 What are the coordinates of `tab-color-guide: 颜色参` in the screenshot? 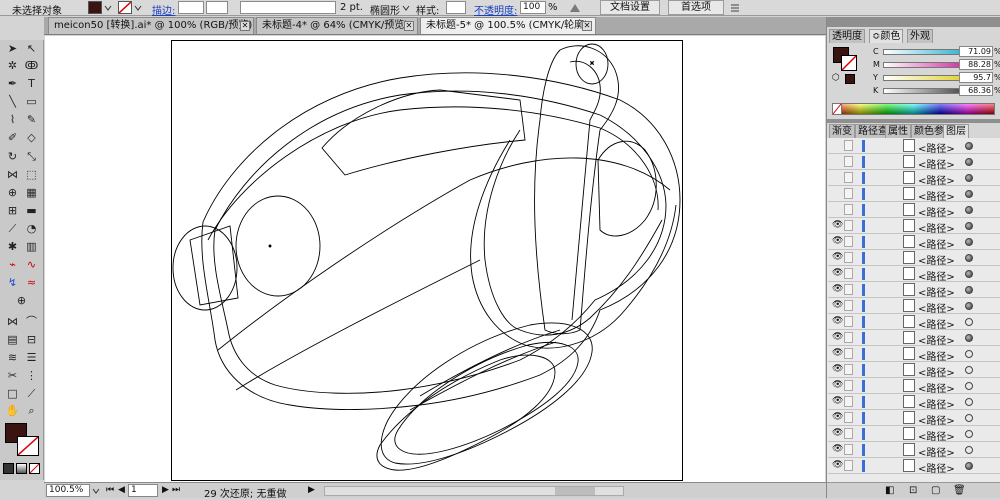 It's located at (929, 131).